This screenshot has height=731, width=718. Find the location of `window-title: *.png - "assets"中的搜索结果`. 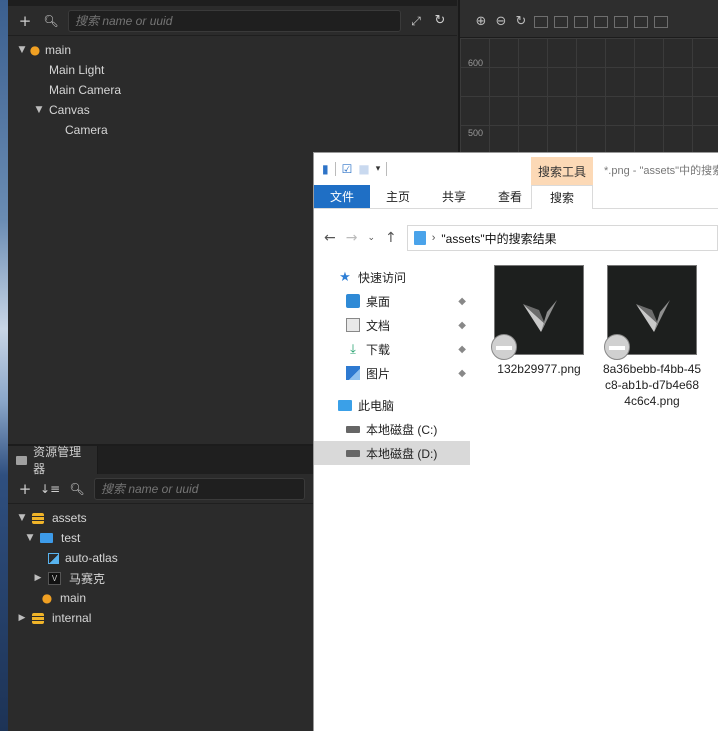

window-title: *.png - "assets"中的搜索结果 is located at coordinates (661, 171).